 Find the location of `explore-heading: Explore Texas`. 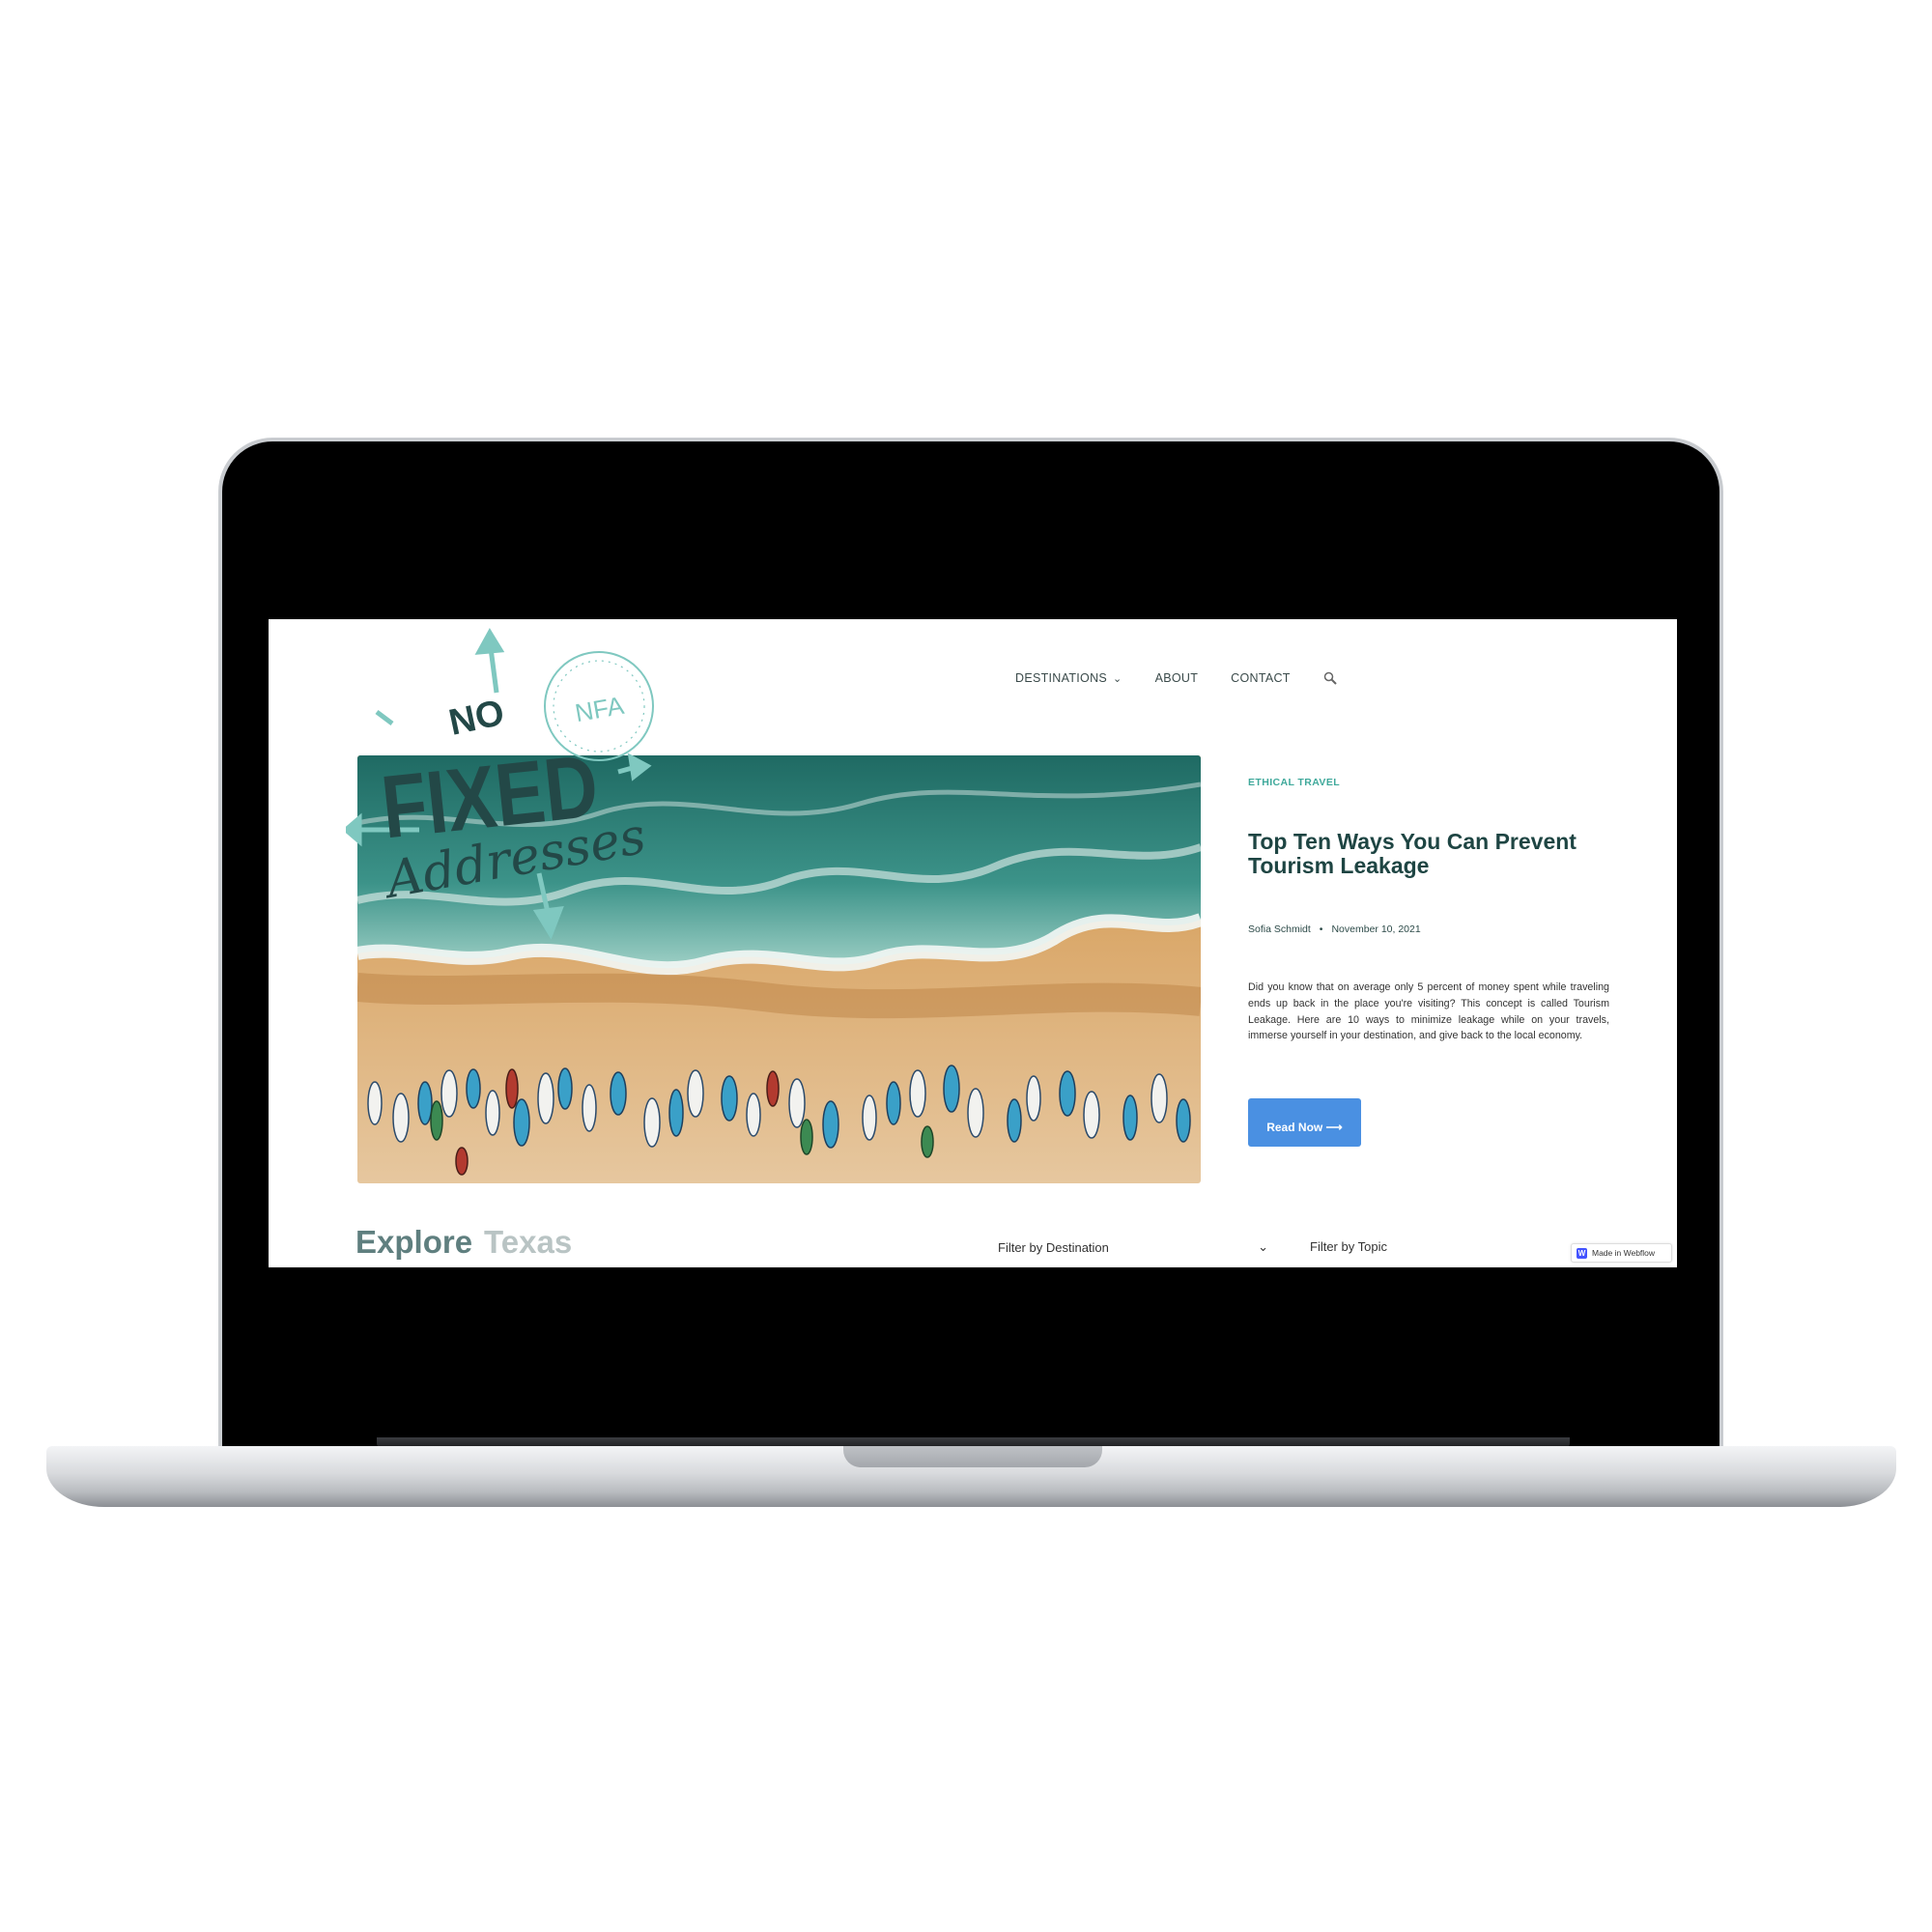

explore-heading: Explore Texas is located at coordinates (463, 1242).